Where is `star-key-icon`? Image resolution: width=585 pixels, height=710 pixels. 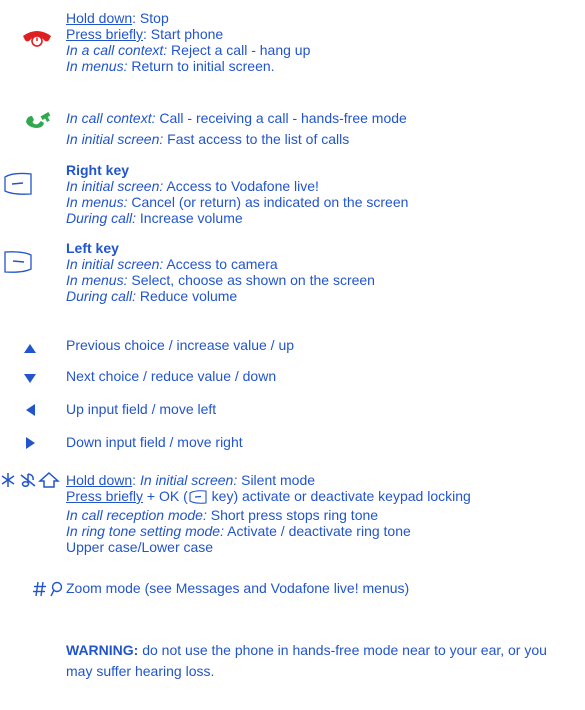 star-key-icon is located at coordinates (32, 481).